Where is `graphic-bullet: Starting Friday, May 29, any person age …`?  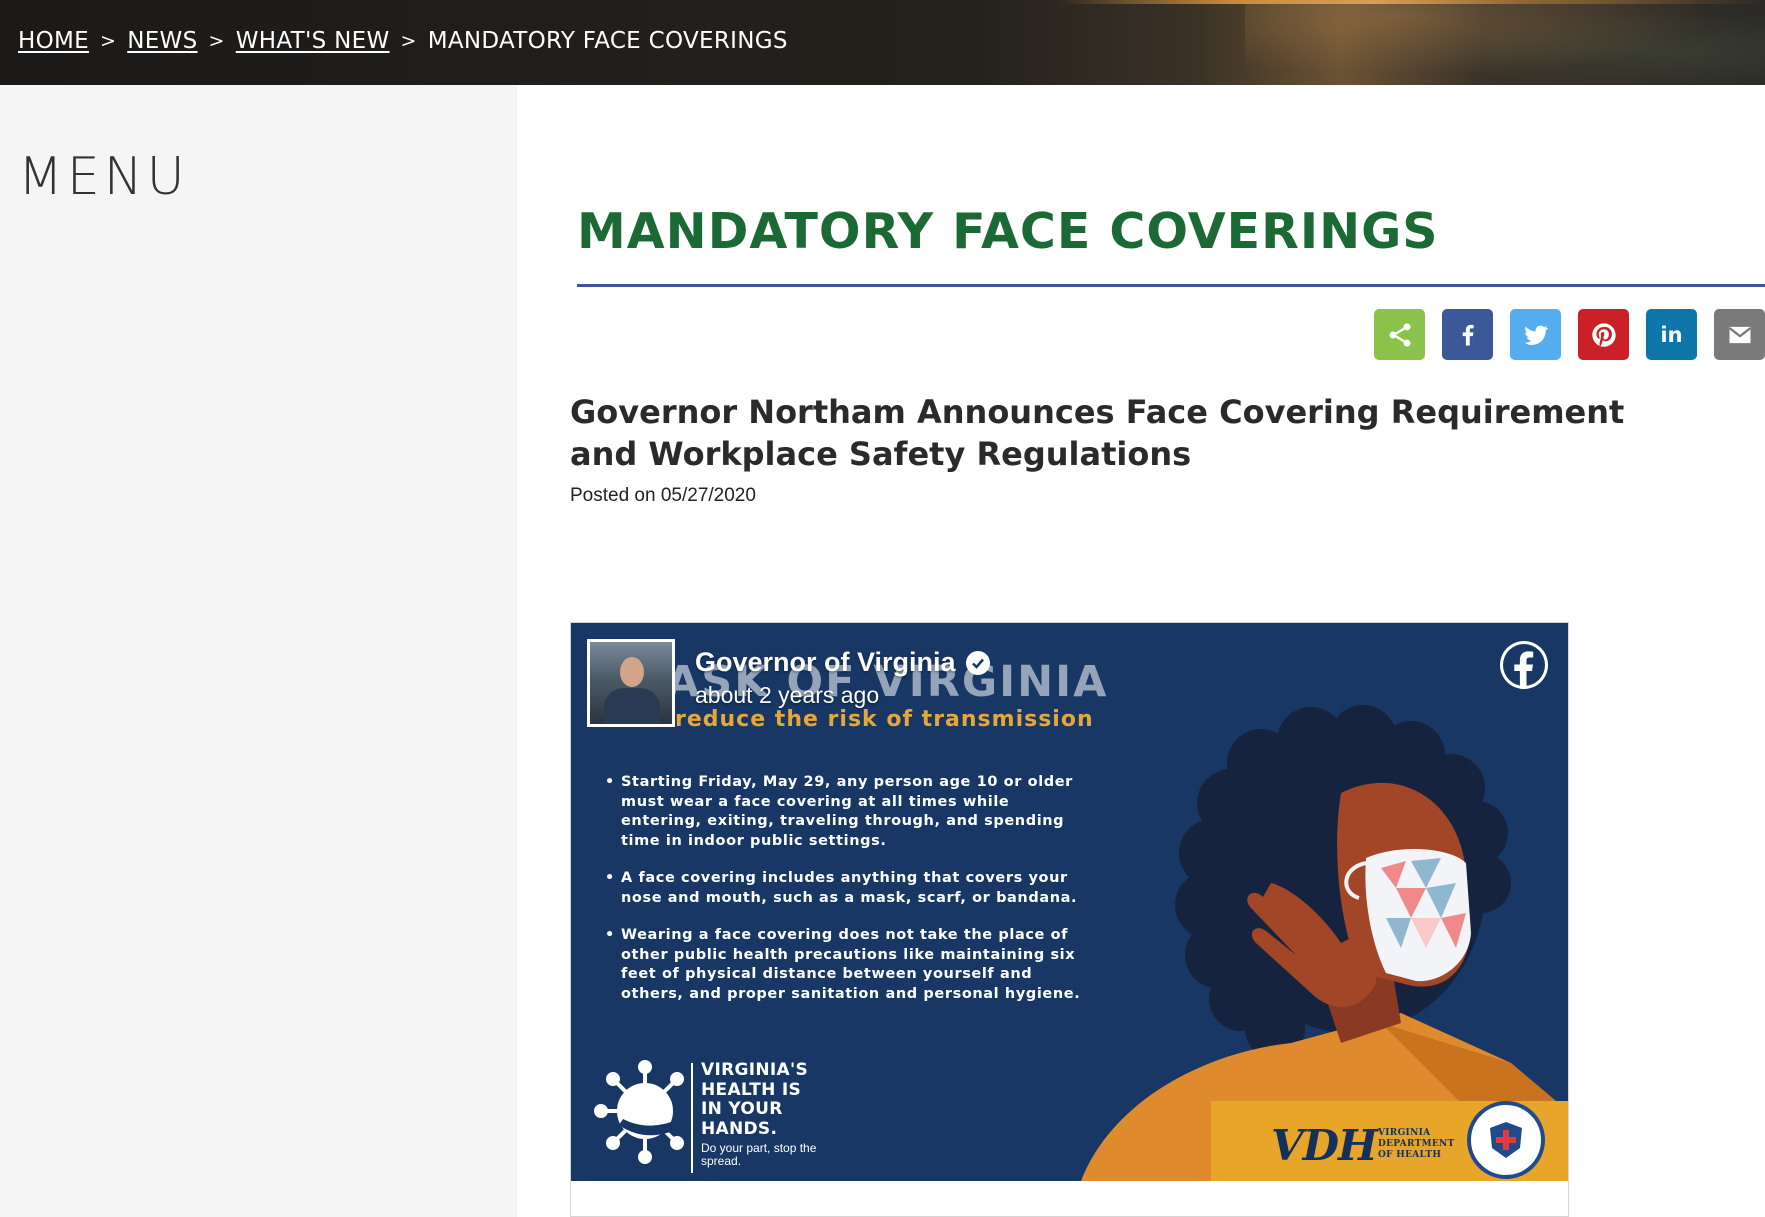 graphic-bullet: Starting Friday, May 29, any person age … is located at coordinates (845, 812).